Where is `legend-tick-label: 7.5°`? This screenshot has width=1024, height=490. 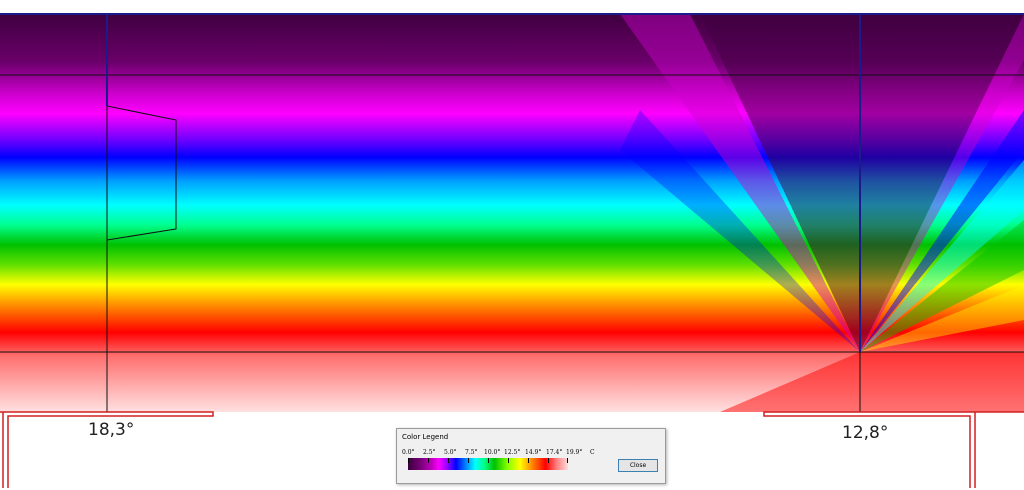 legend-tick-label: 7.5° is located at coordinates (471, 452).